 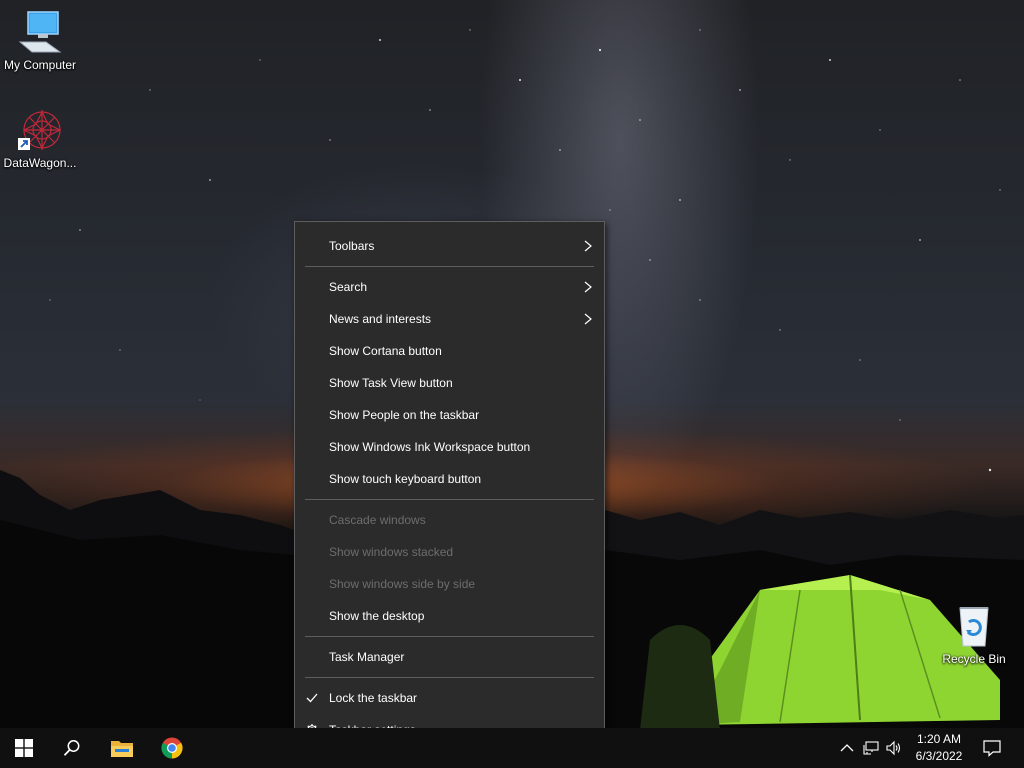 What do you see at coordinates (974, 659) in the screenshot?
I see `desktop-icon-label: Recycle Bin` at bounding box center [974, 659].